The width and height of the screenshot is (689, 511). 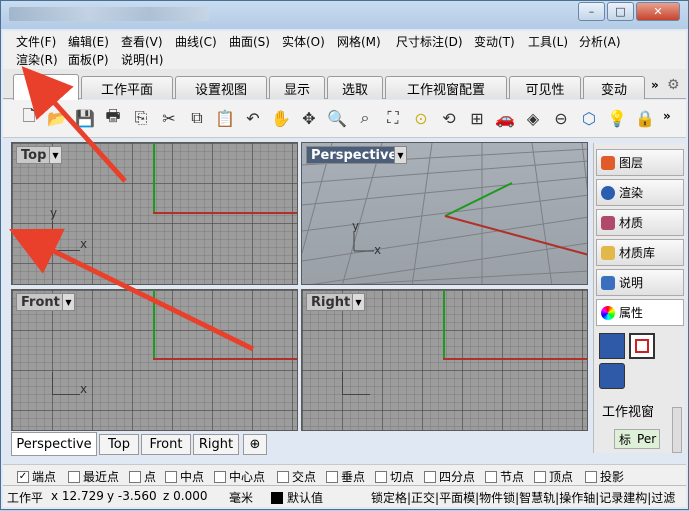 I want to click on print-icon: 🖶, so click(x=113, y=118).